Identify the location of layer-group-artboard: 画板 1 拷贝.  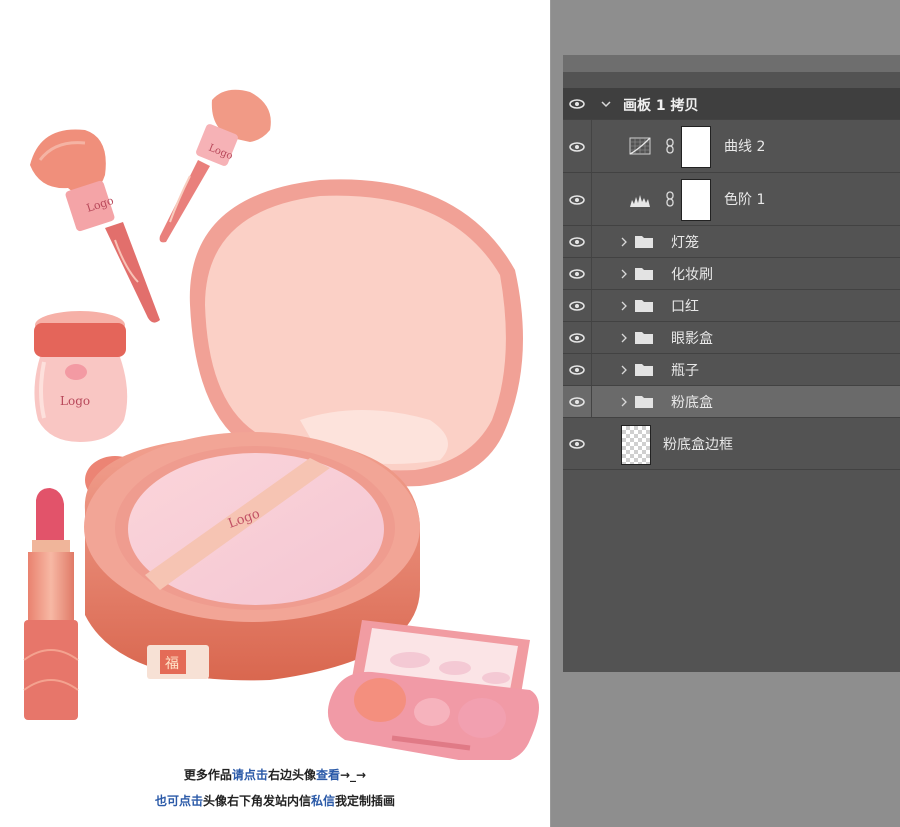
(731, 104).